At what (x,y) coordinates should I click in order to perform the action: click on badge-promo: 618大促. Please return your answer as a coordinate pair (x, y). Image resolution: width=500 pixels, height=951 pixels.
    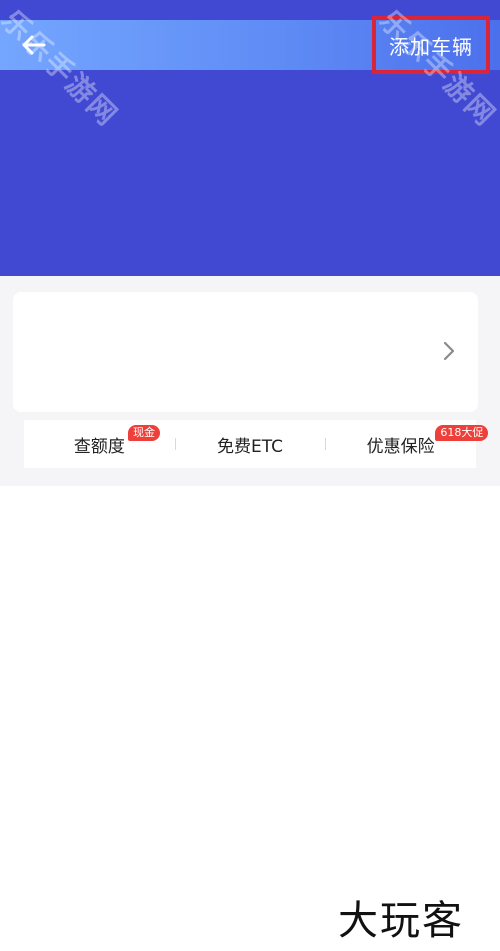
    Looking at the image, I should click on (462, 433).